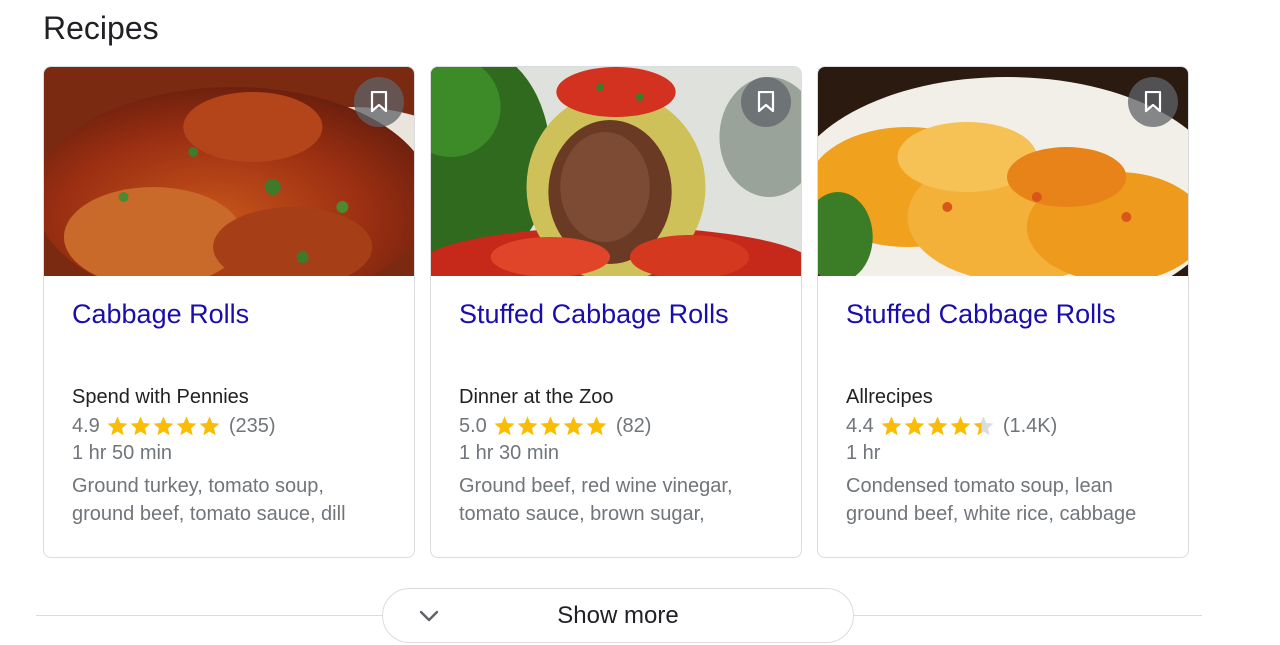 This screenshot has height=645, width=1280. What do you see at coordinates (473, 426) in the screenshot?
I see `rating-value: 5.0` at bounding box center [473, 426].